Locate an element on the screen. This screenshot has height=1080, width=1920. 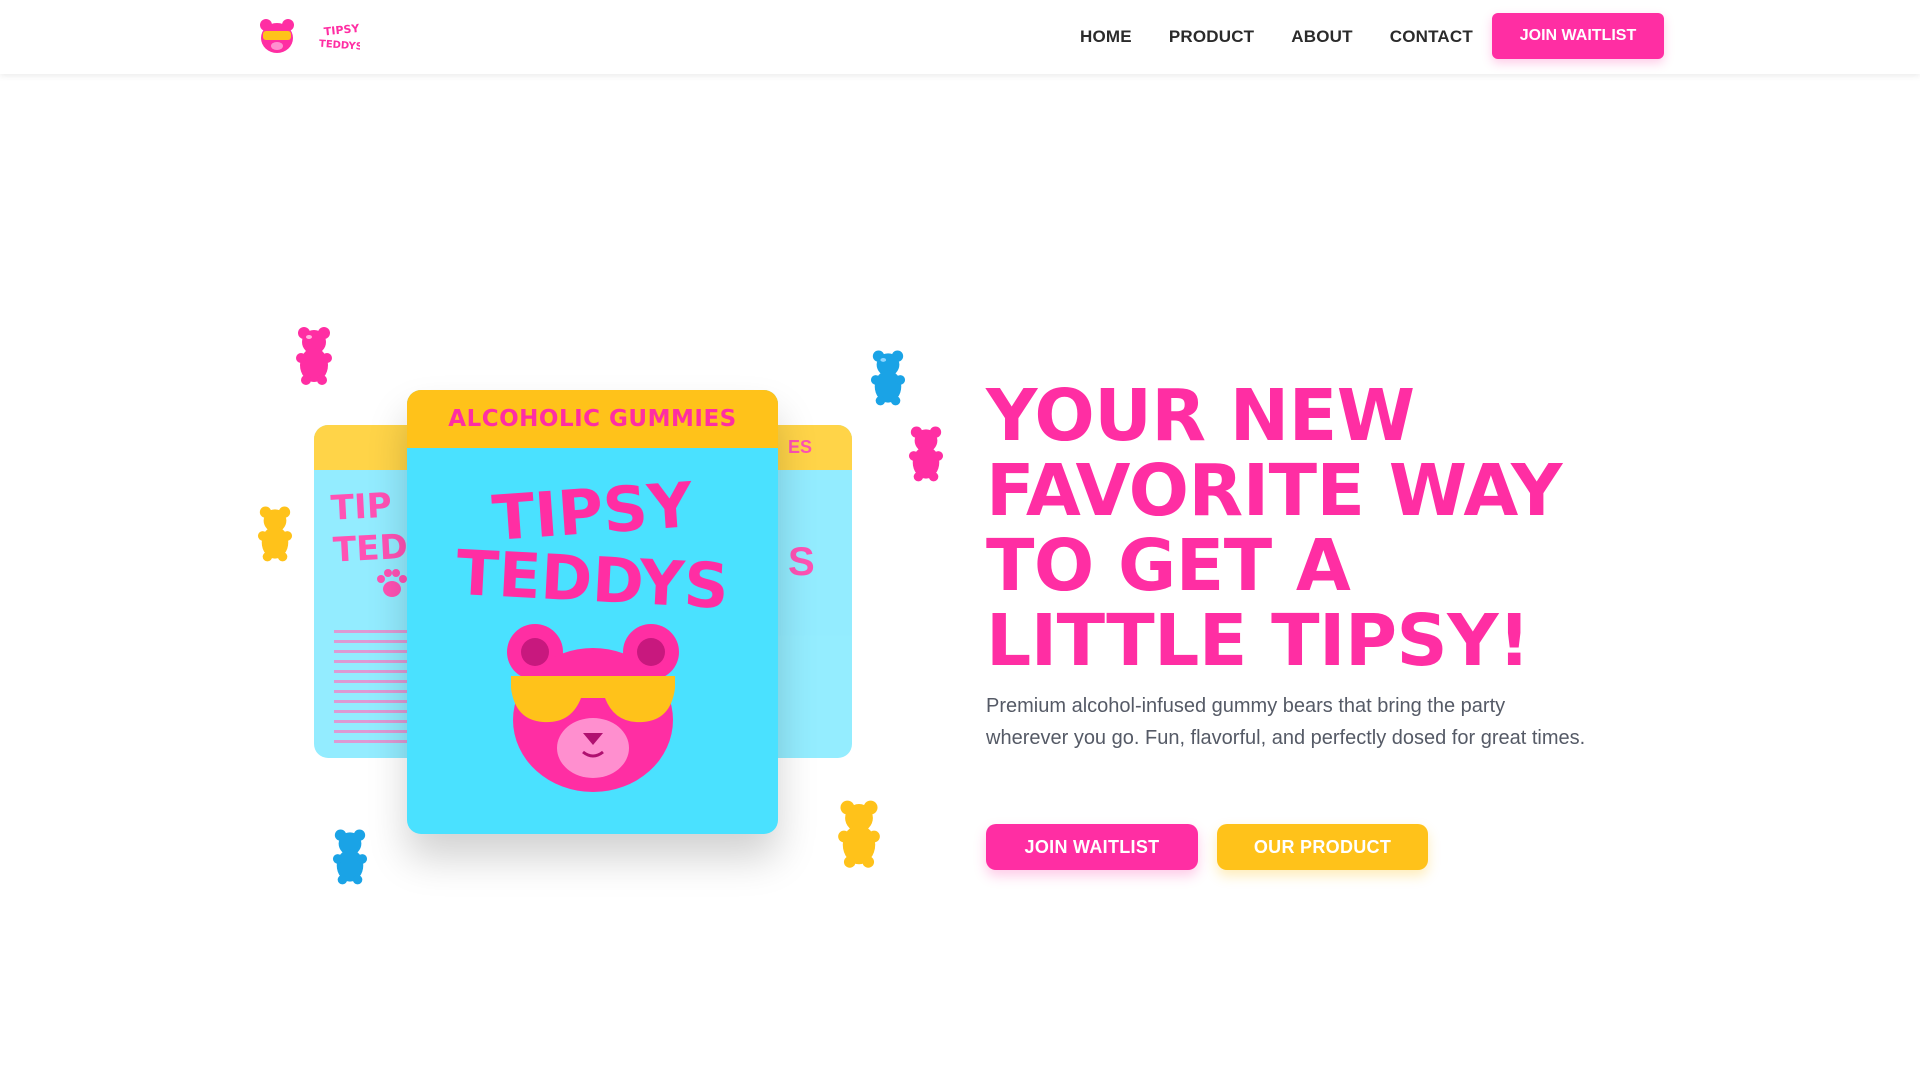
brand-wordmark: TIPSY TEDDYS is located at coordinates (339, 37).